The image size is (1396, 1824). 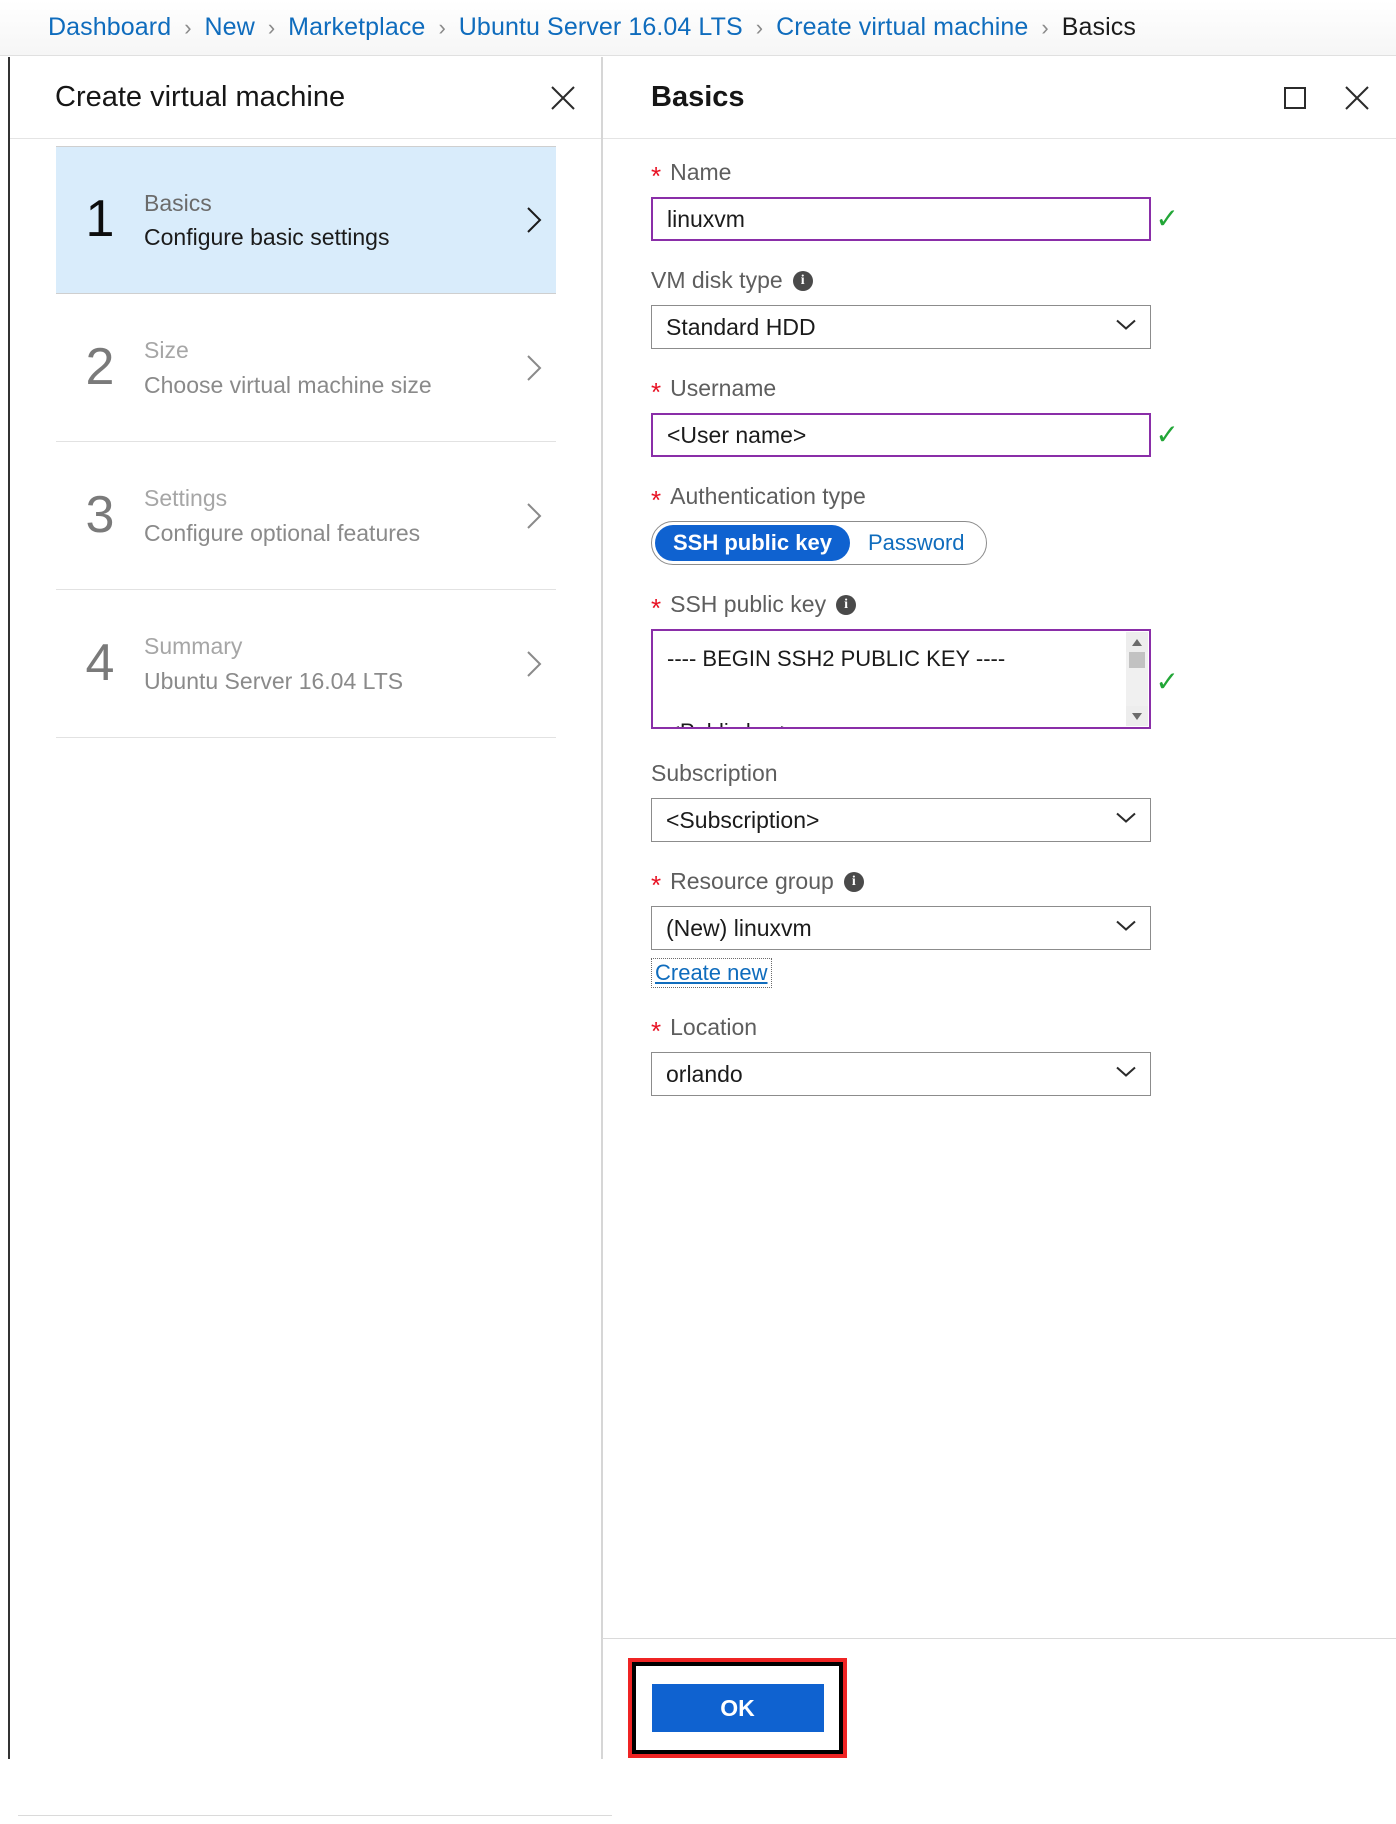 I want to click on label-text: Resource group, so click(x=752, y=881).